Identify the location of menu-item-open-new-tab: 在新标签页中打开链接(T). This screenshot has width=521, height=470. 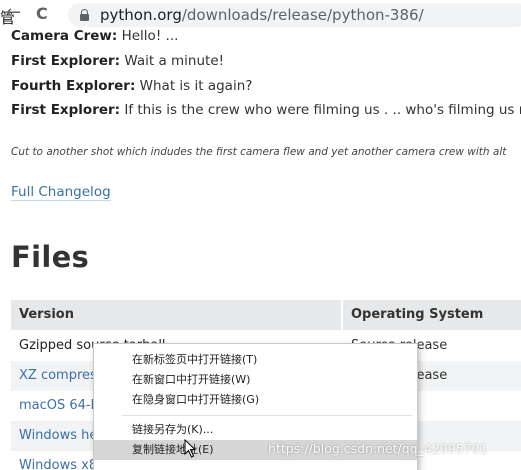
(255, 360).